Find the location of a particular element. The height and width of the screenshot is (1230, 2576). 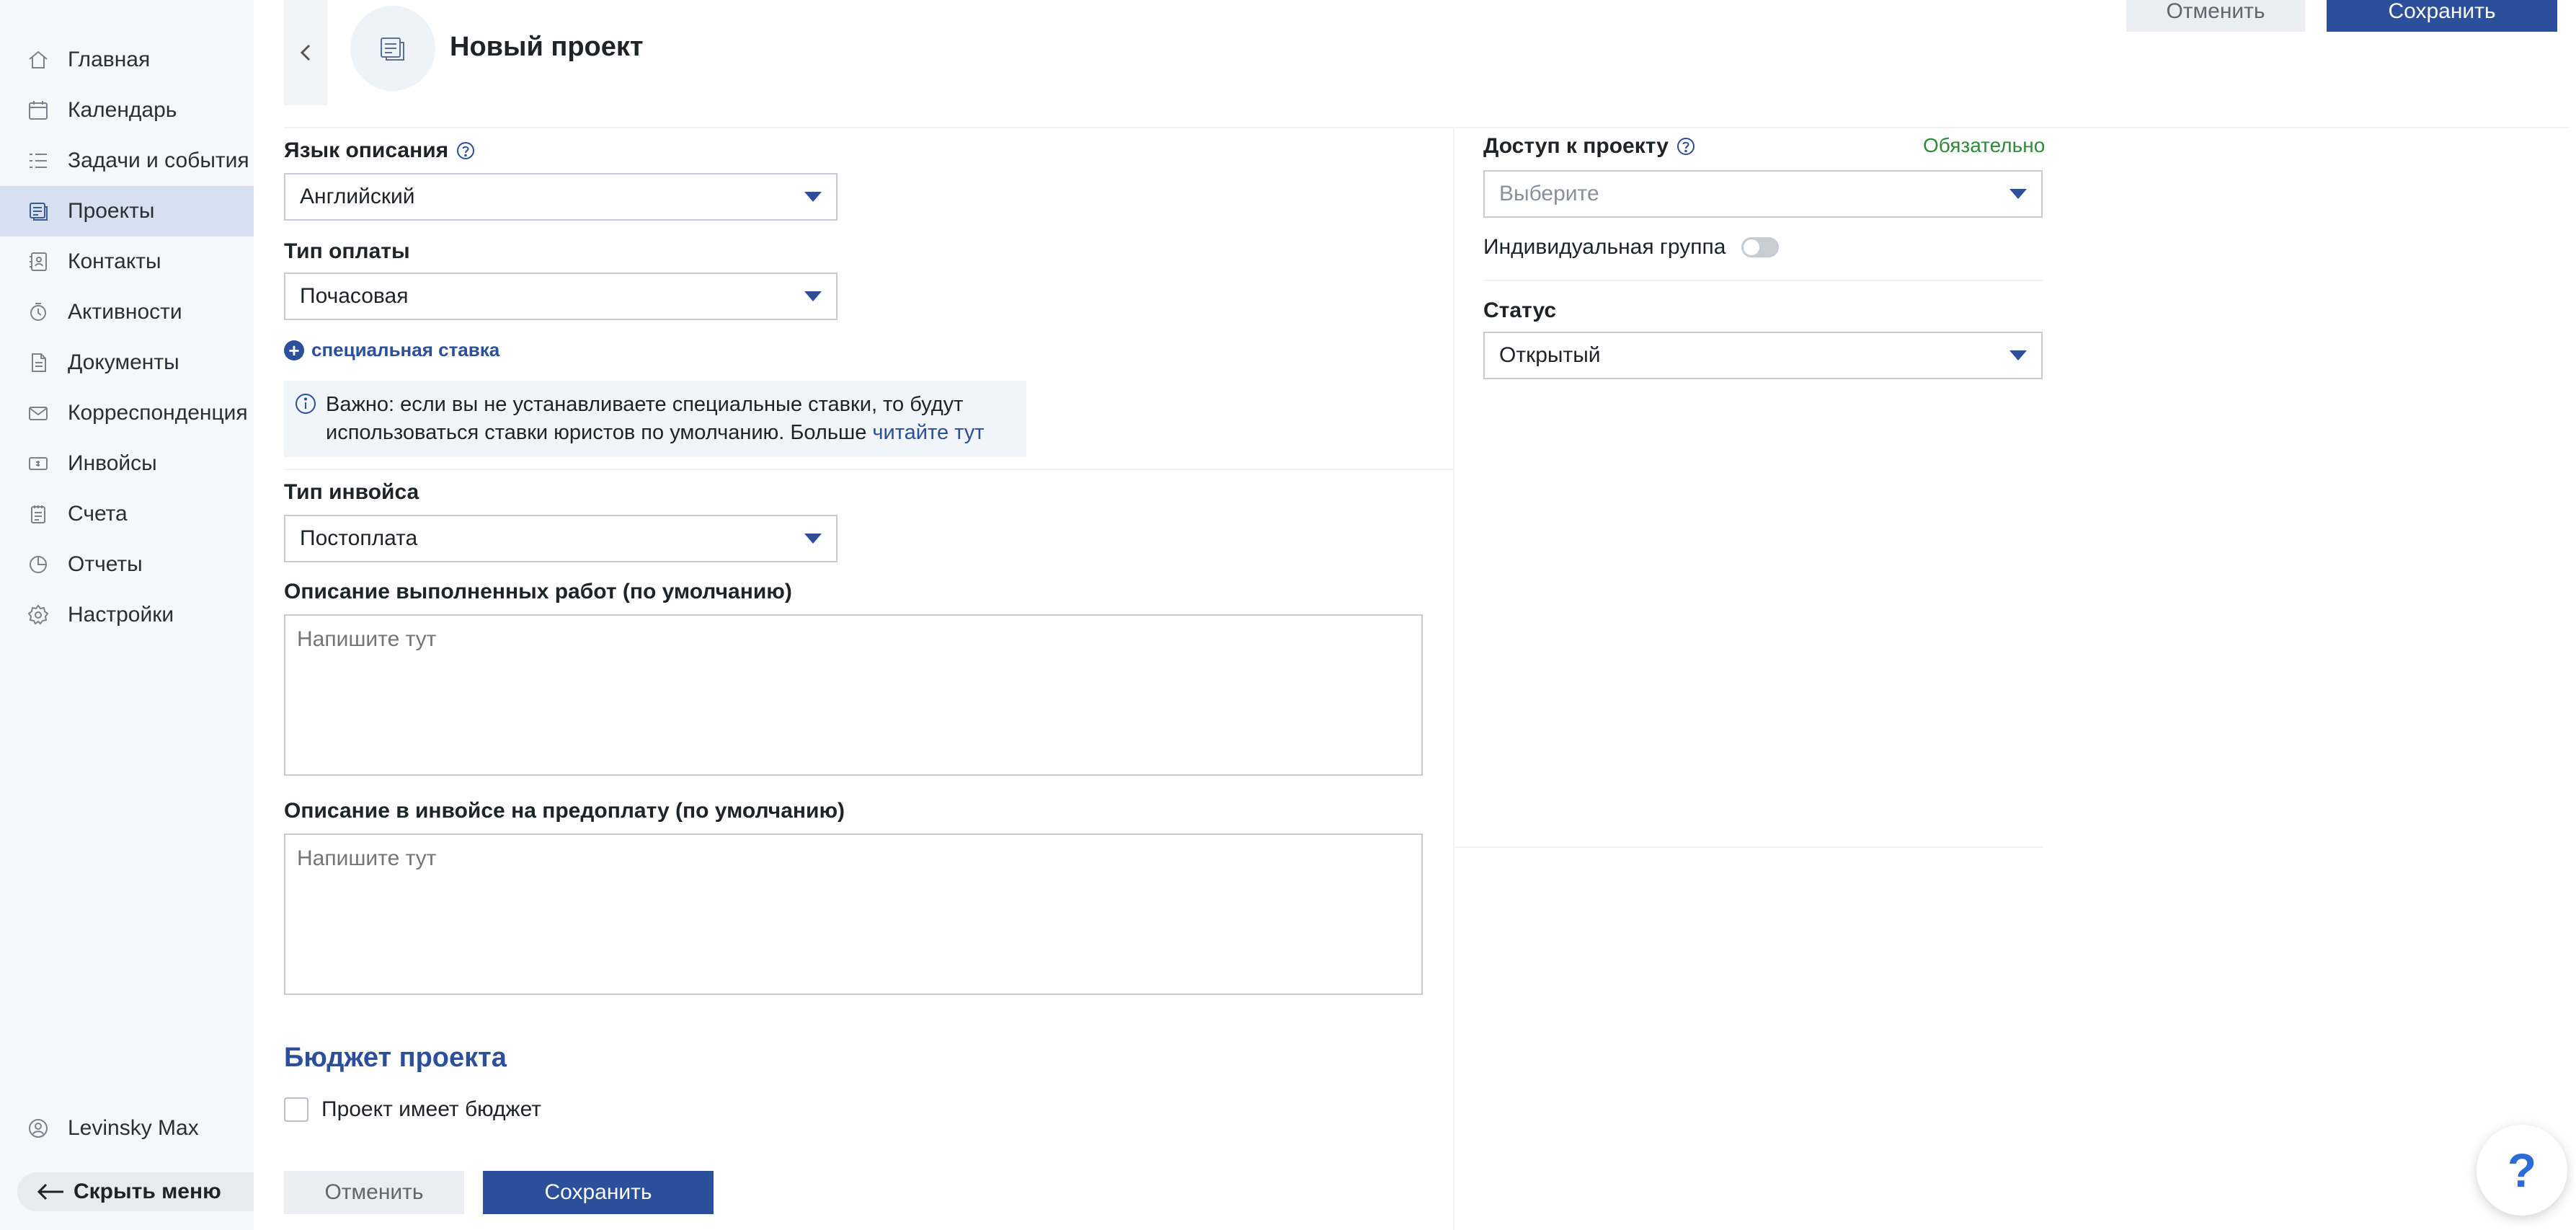

sidebar-item-reports: Отчеты is located at coordinates (127, 564).